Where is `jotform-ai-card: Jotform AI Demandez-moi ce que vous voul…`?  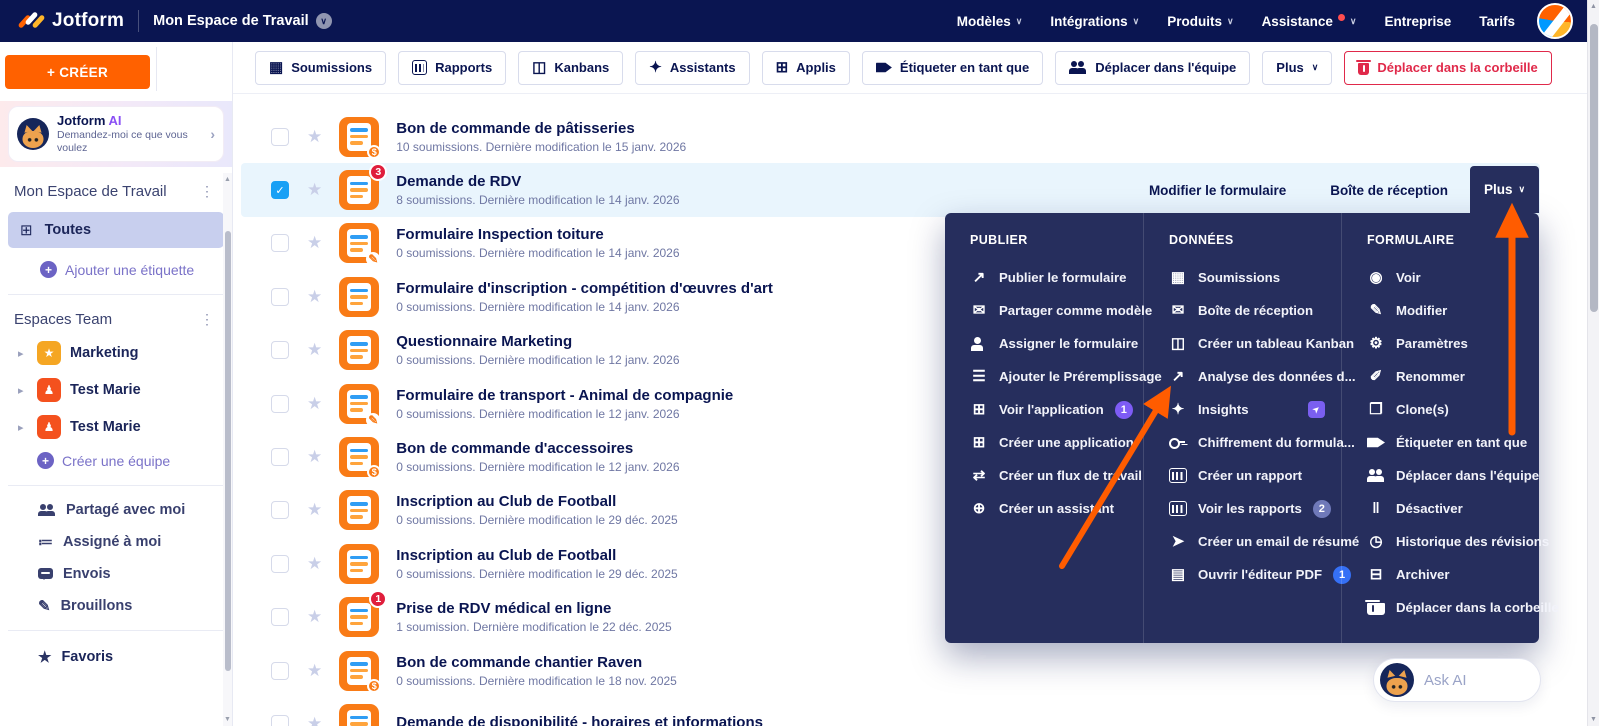 jotform-ai-card: Jotform AI Demandez-moi ce que vous voul… is located at coordinates (116, 134).